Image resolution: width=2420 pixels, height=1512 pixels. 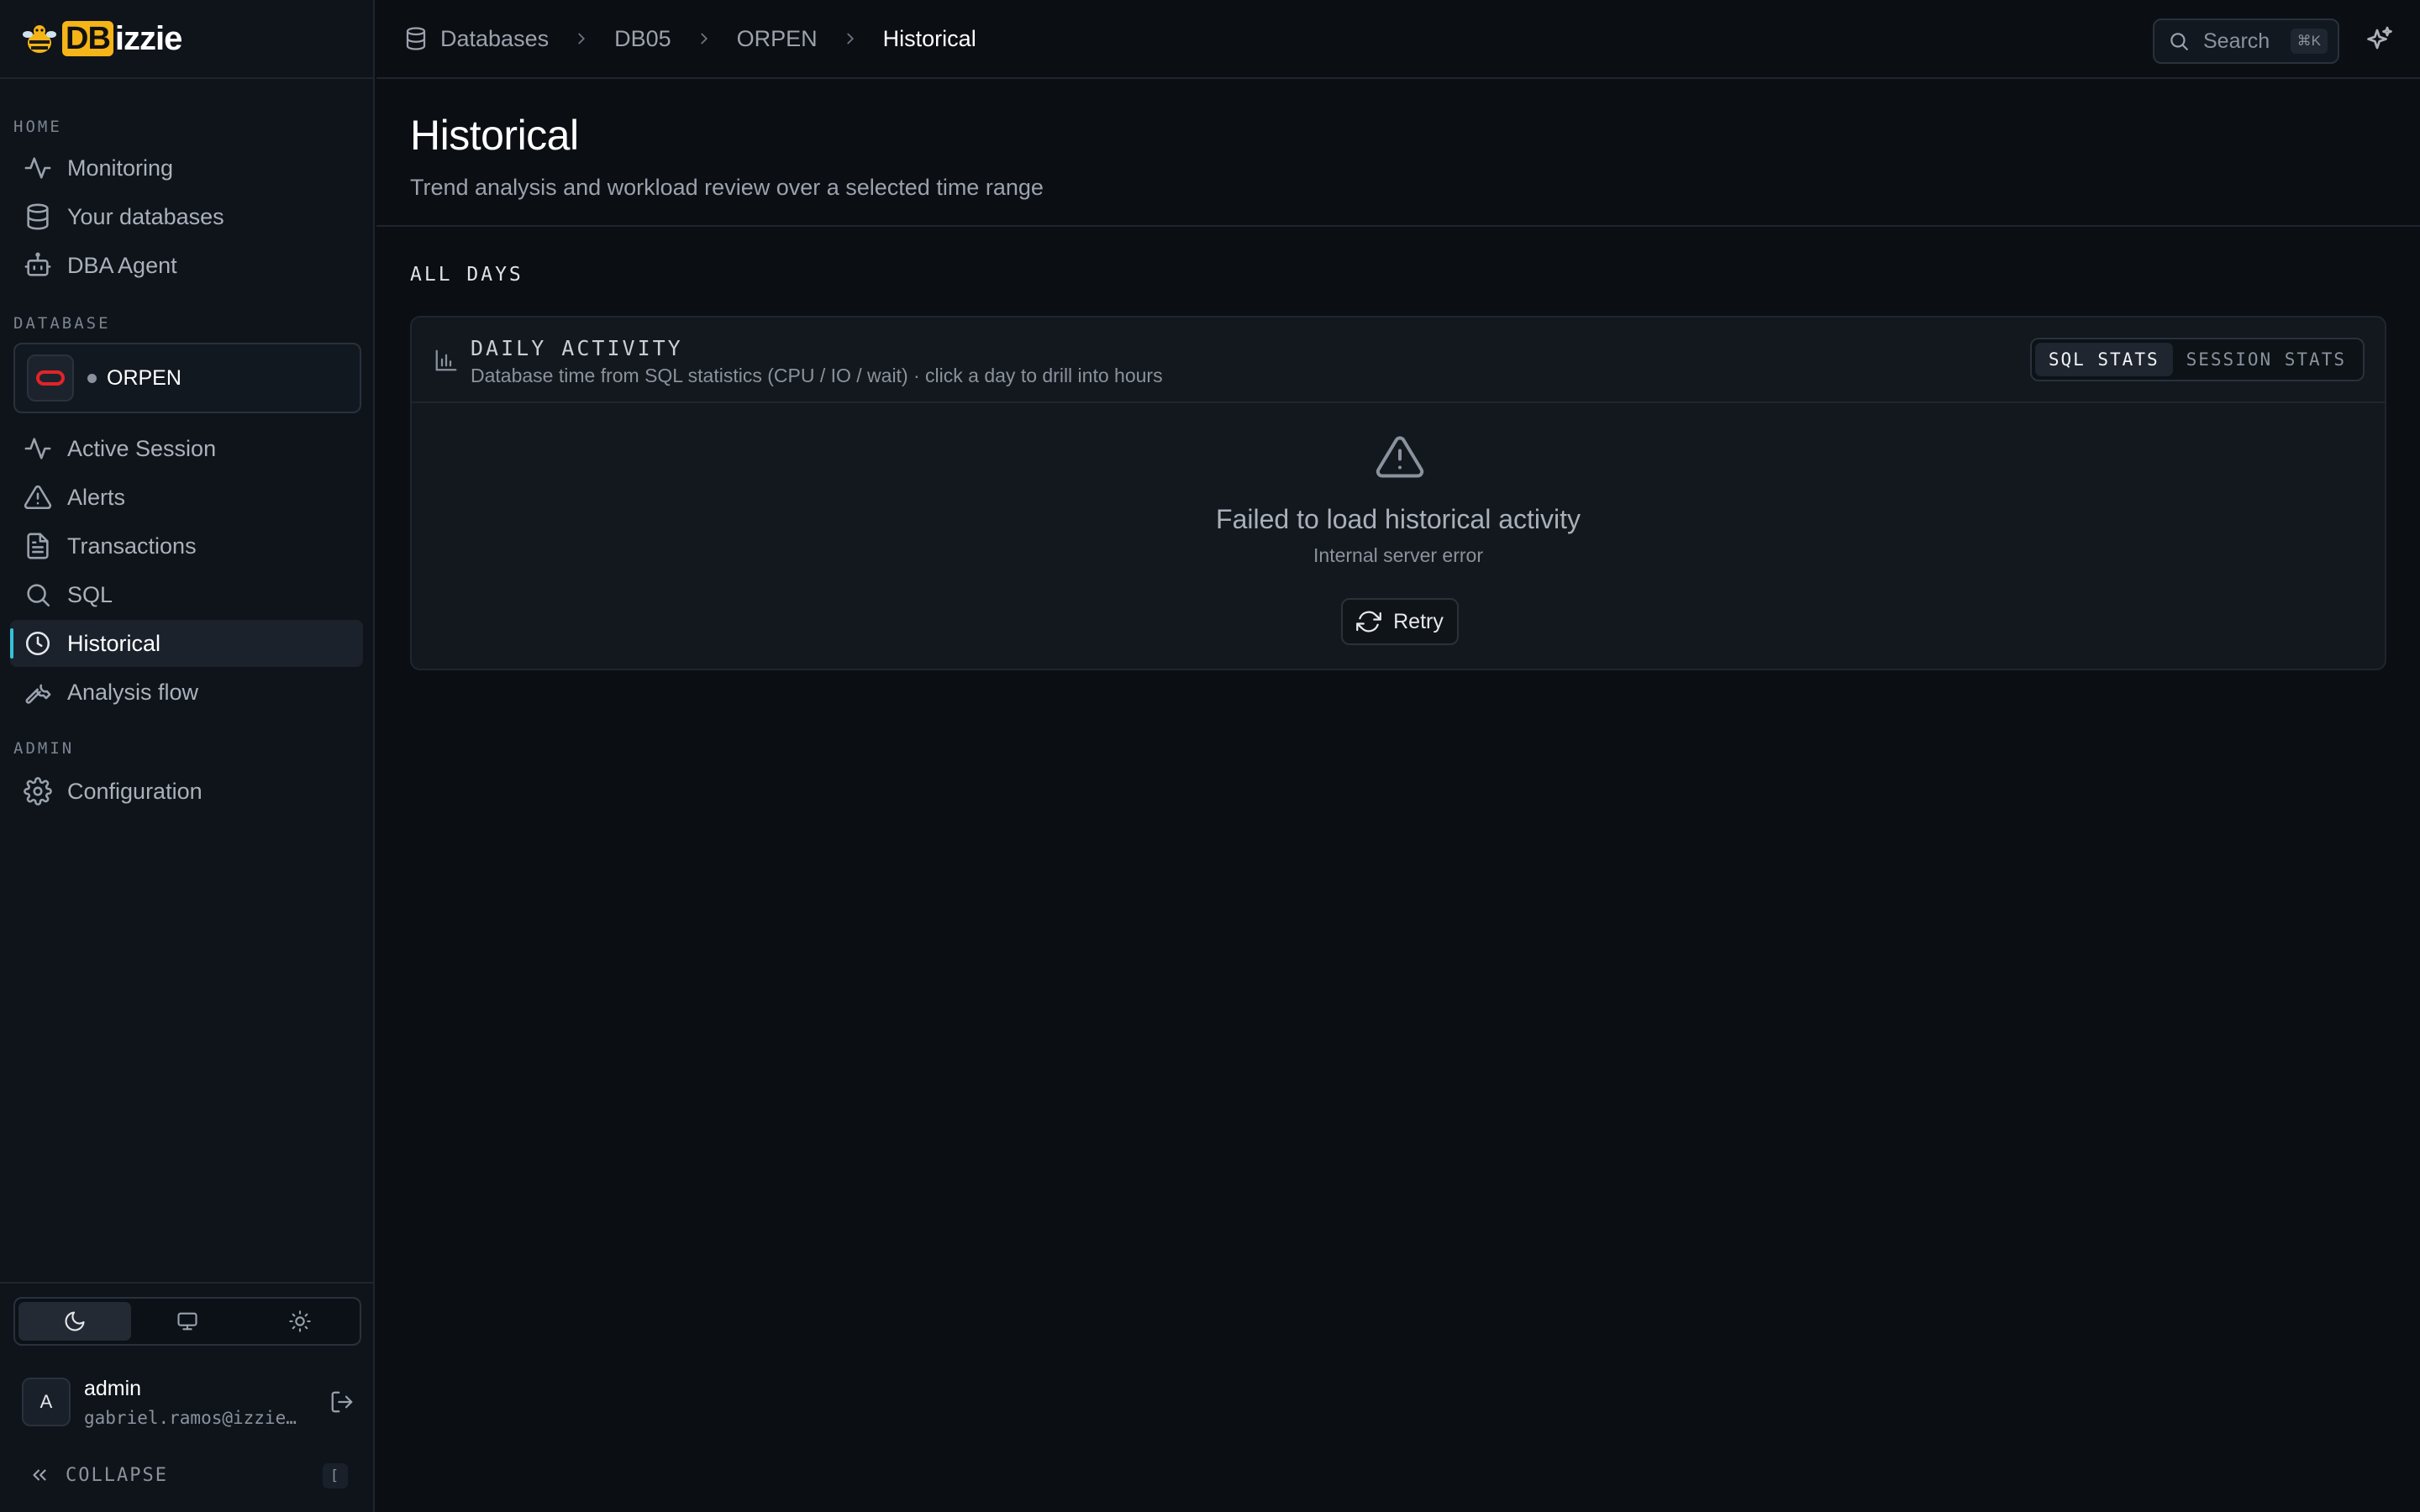 What do you see at coordinates (187, 378) in the screenshot?
I see `database-selector: ORPEN` at bounding box center [187, 378].